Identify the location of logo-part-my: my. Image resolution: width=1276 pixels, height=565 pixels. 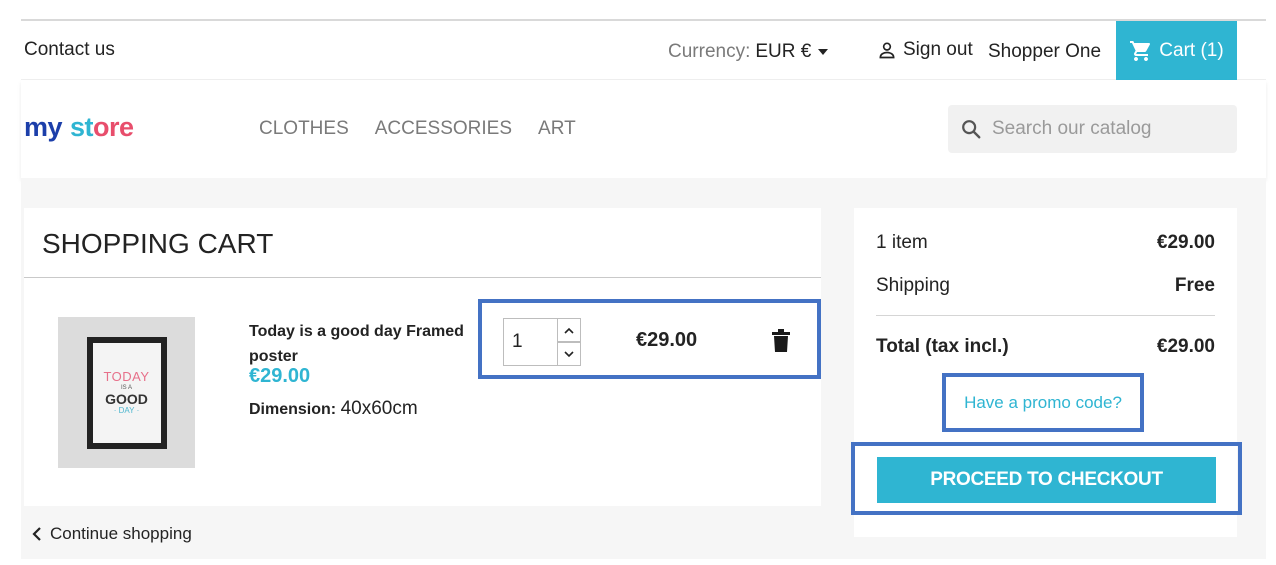
(43, 127).